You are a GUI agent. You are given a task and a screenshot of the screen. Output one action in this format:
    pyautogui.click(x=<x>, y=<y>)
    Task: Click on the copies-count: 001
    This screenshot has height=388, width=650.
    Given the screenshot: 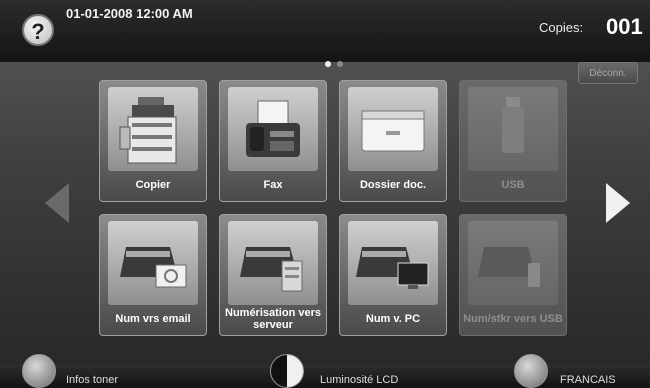 What is the action you would take?
    pyautogui.click(x=624, y=26)
    